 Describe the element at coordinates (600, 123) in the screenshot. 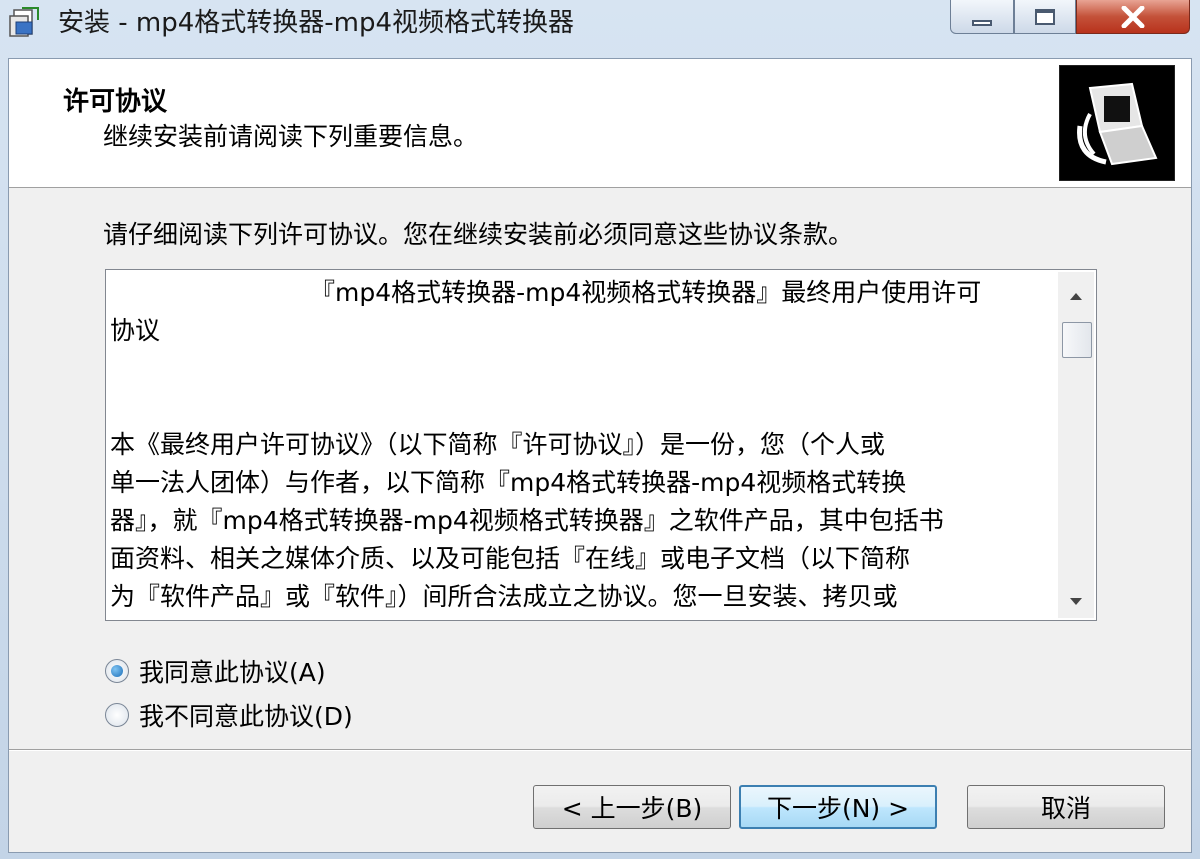

I see `wizard-header: 许可协议 继续安装前请阅读下列重要信息。` at that location.